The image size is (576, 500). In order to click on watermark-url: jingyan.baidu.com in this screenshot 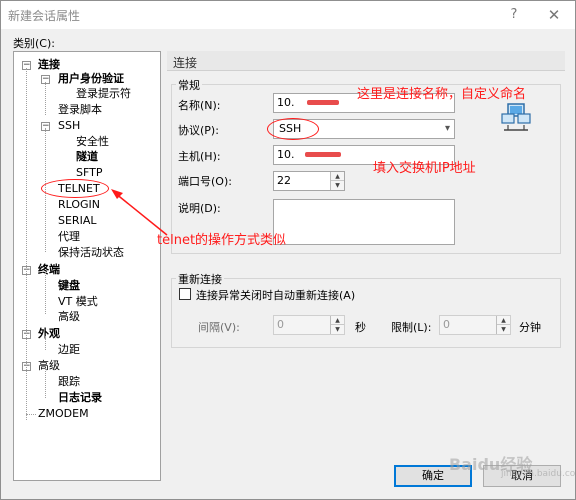, I will do `click(538, 474)`.